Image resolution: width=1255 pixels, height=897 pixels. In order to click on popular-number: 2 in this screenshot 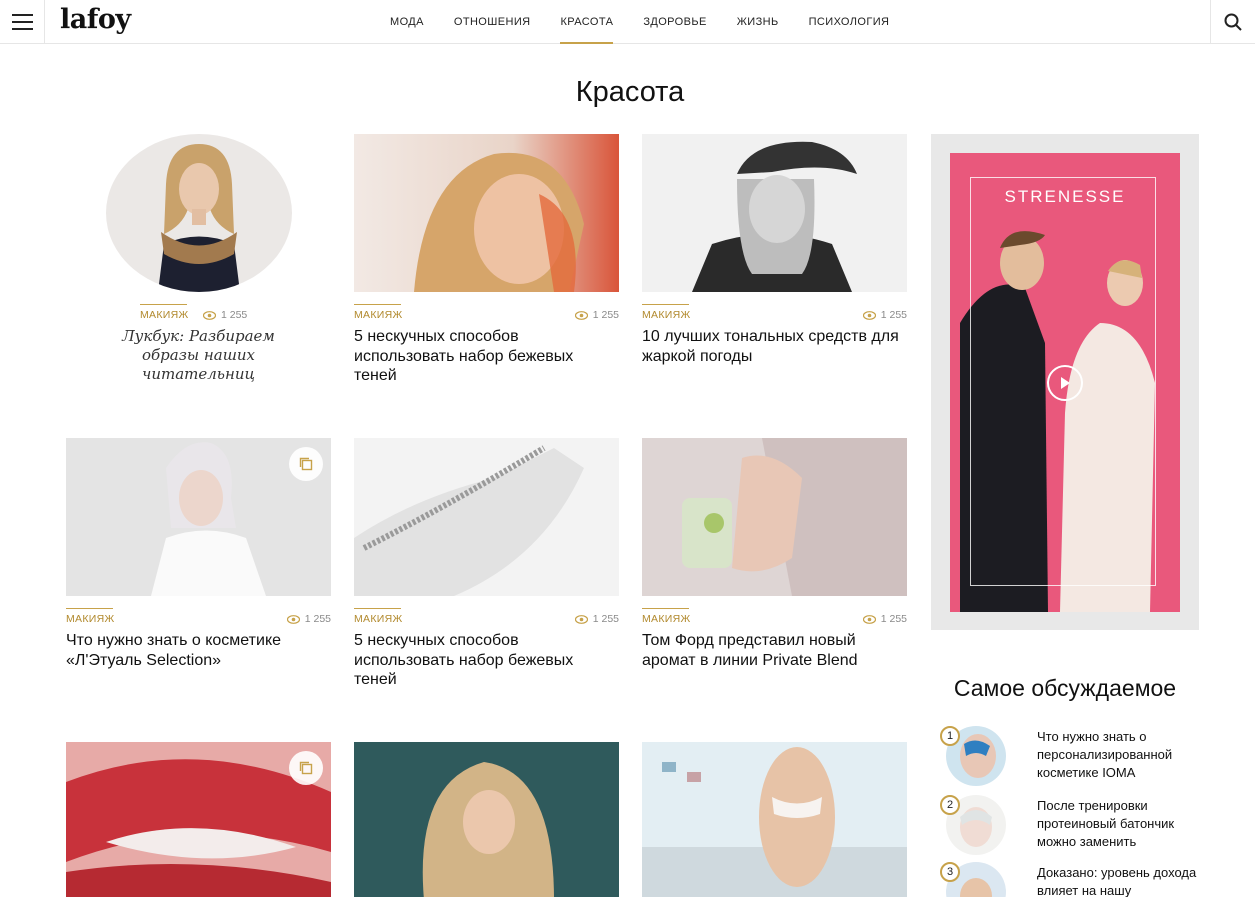, I will do `click(950, 805)`.